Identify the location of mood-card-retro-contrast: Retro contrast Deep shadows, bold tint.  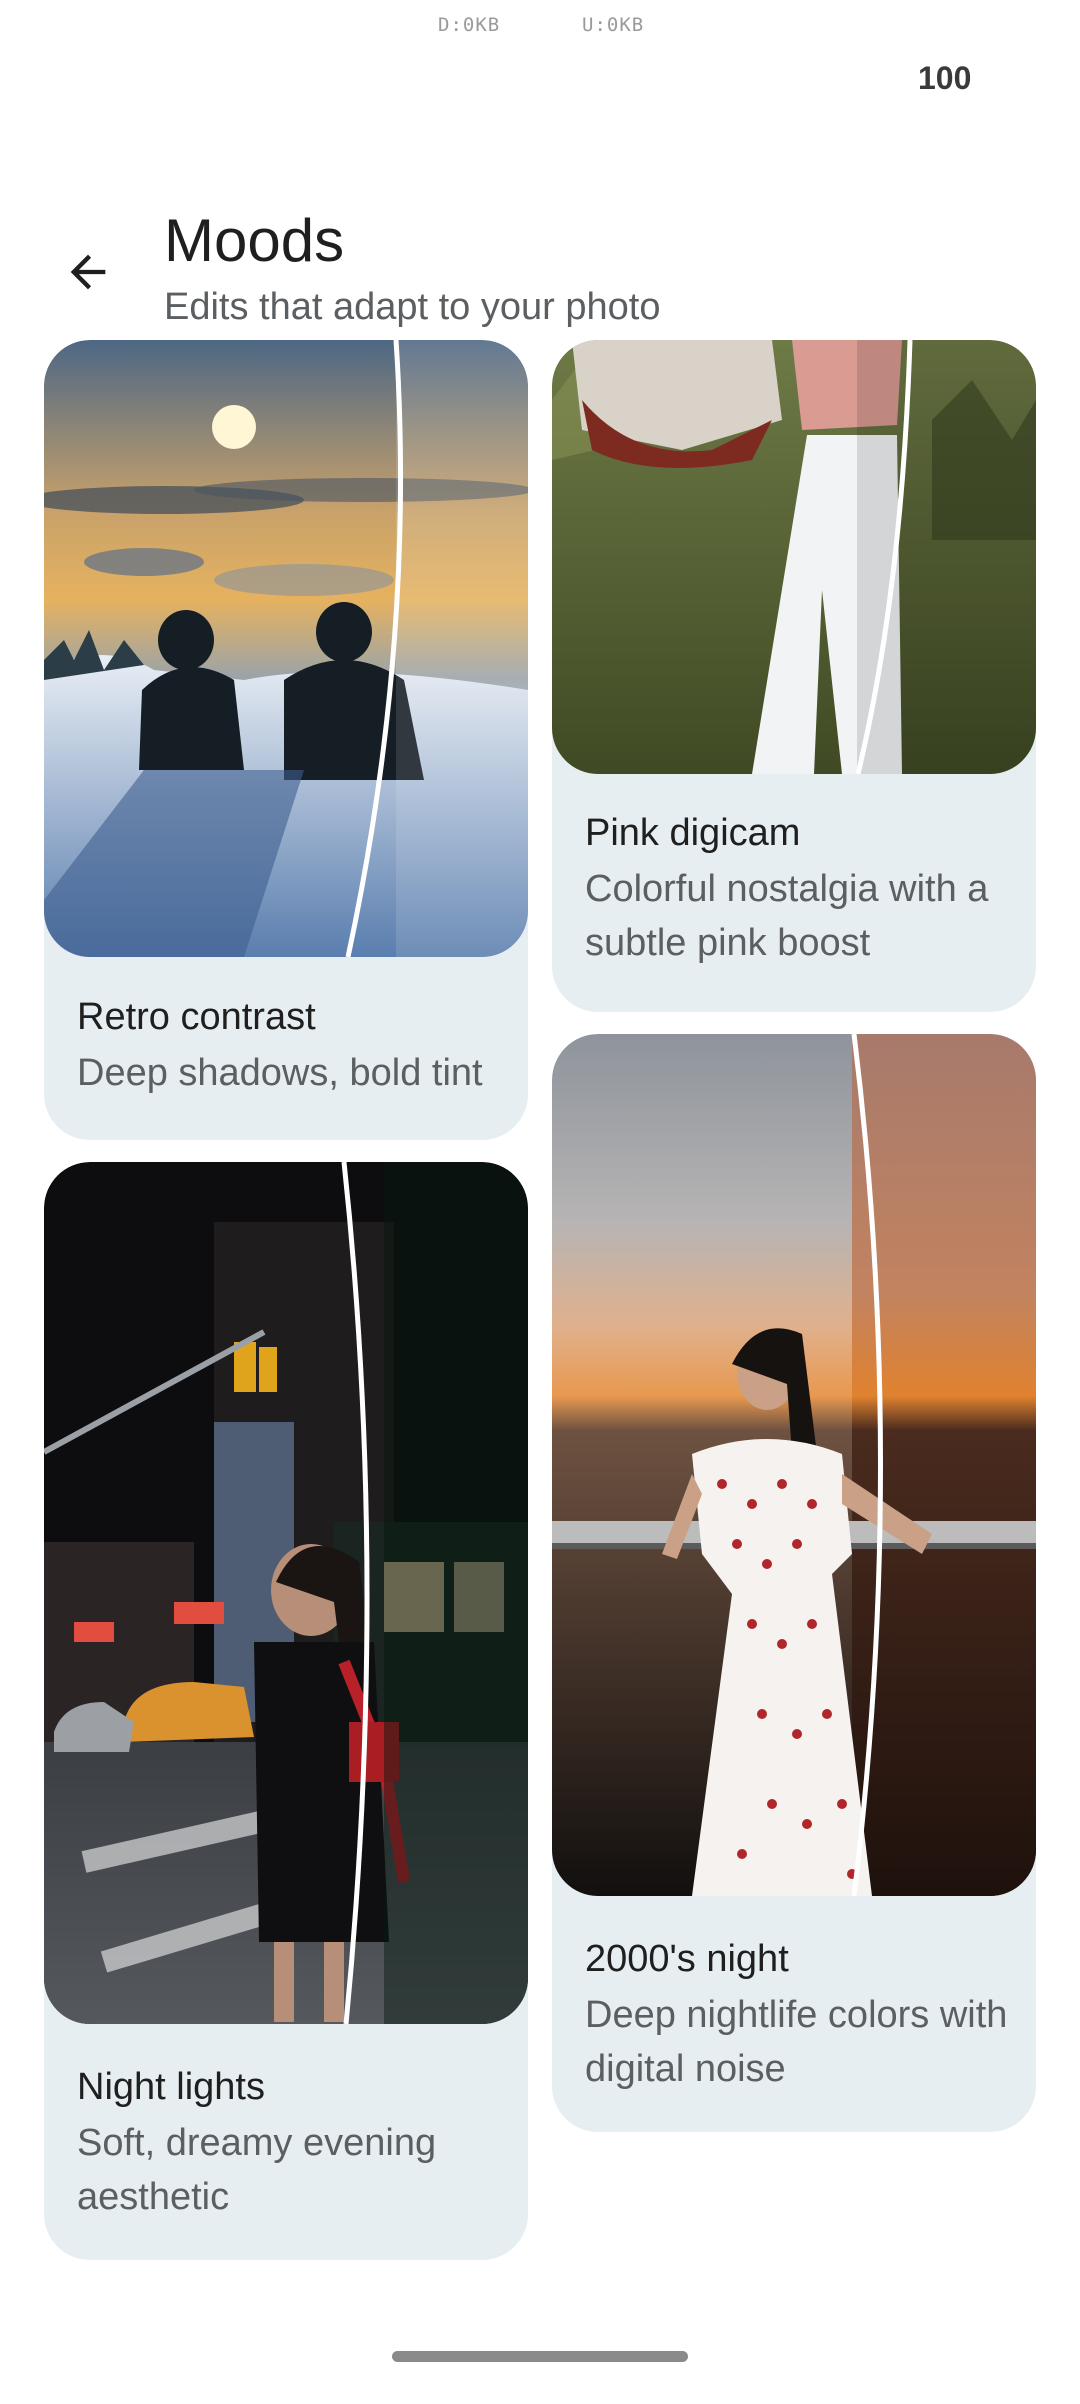
(286, 740).